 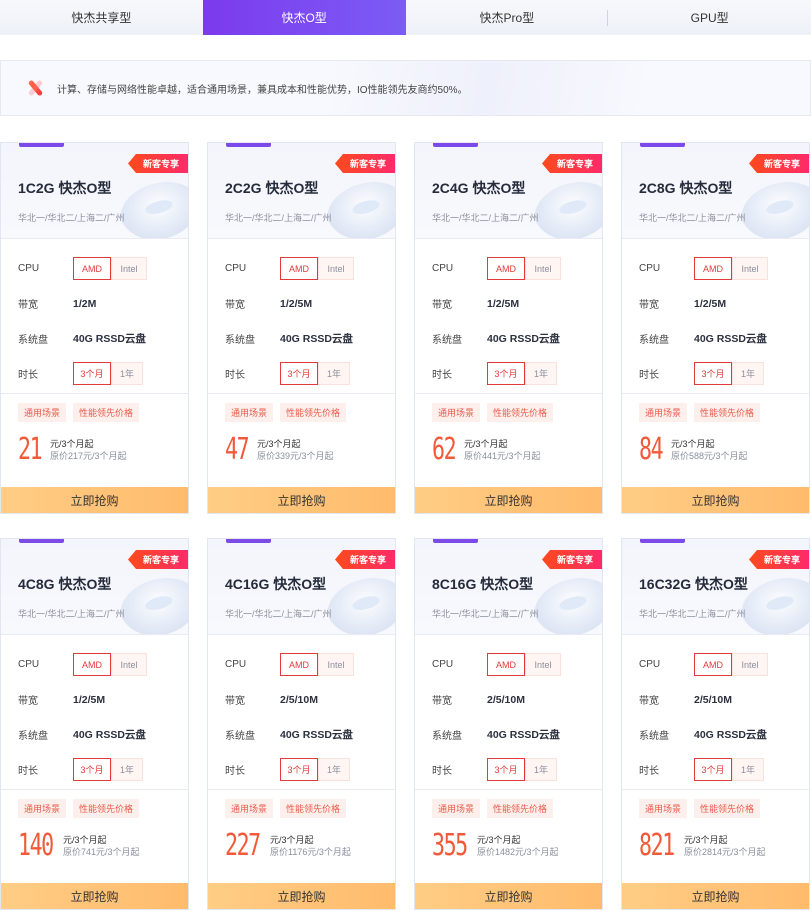 I want to click on card-title: 16C32G 快杰O型, so click(x=693, y=584).